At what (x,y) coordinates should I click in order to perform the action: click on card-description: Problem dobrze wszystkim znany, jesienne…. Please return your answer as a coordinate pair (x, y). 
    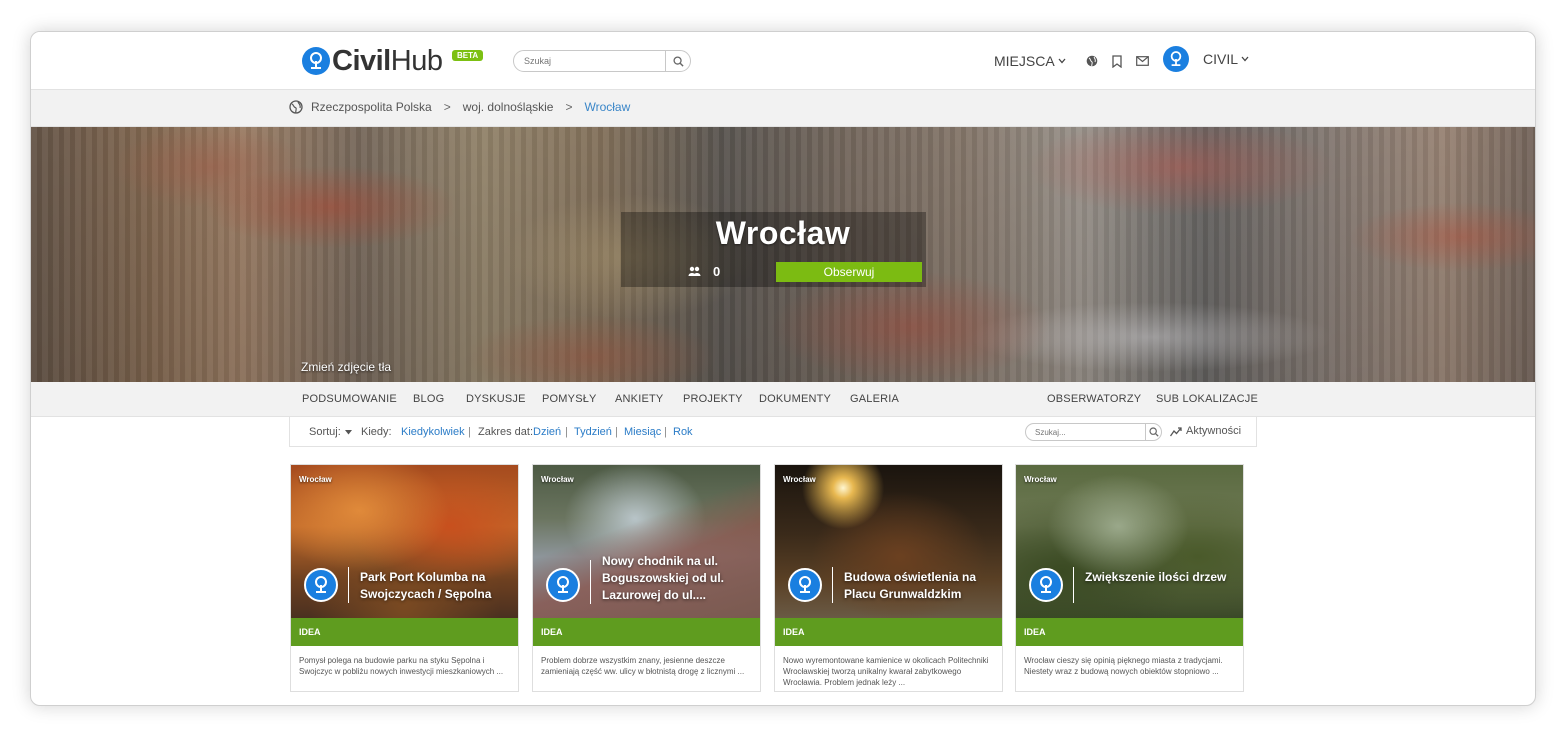
    Looking at the image, I should click on (643, 666).